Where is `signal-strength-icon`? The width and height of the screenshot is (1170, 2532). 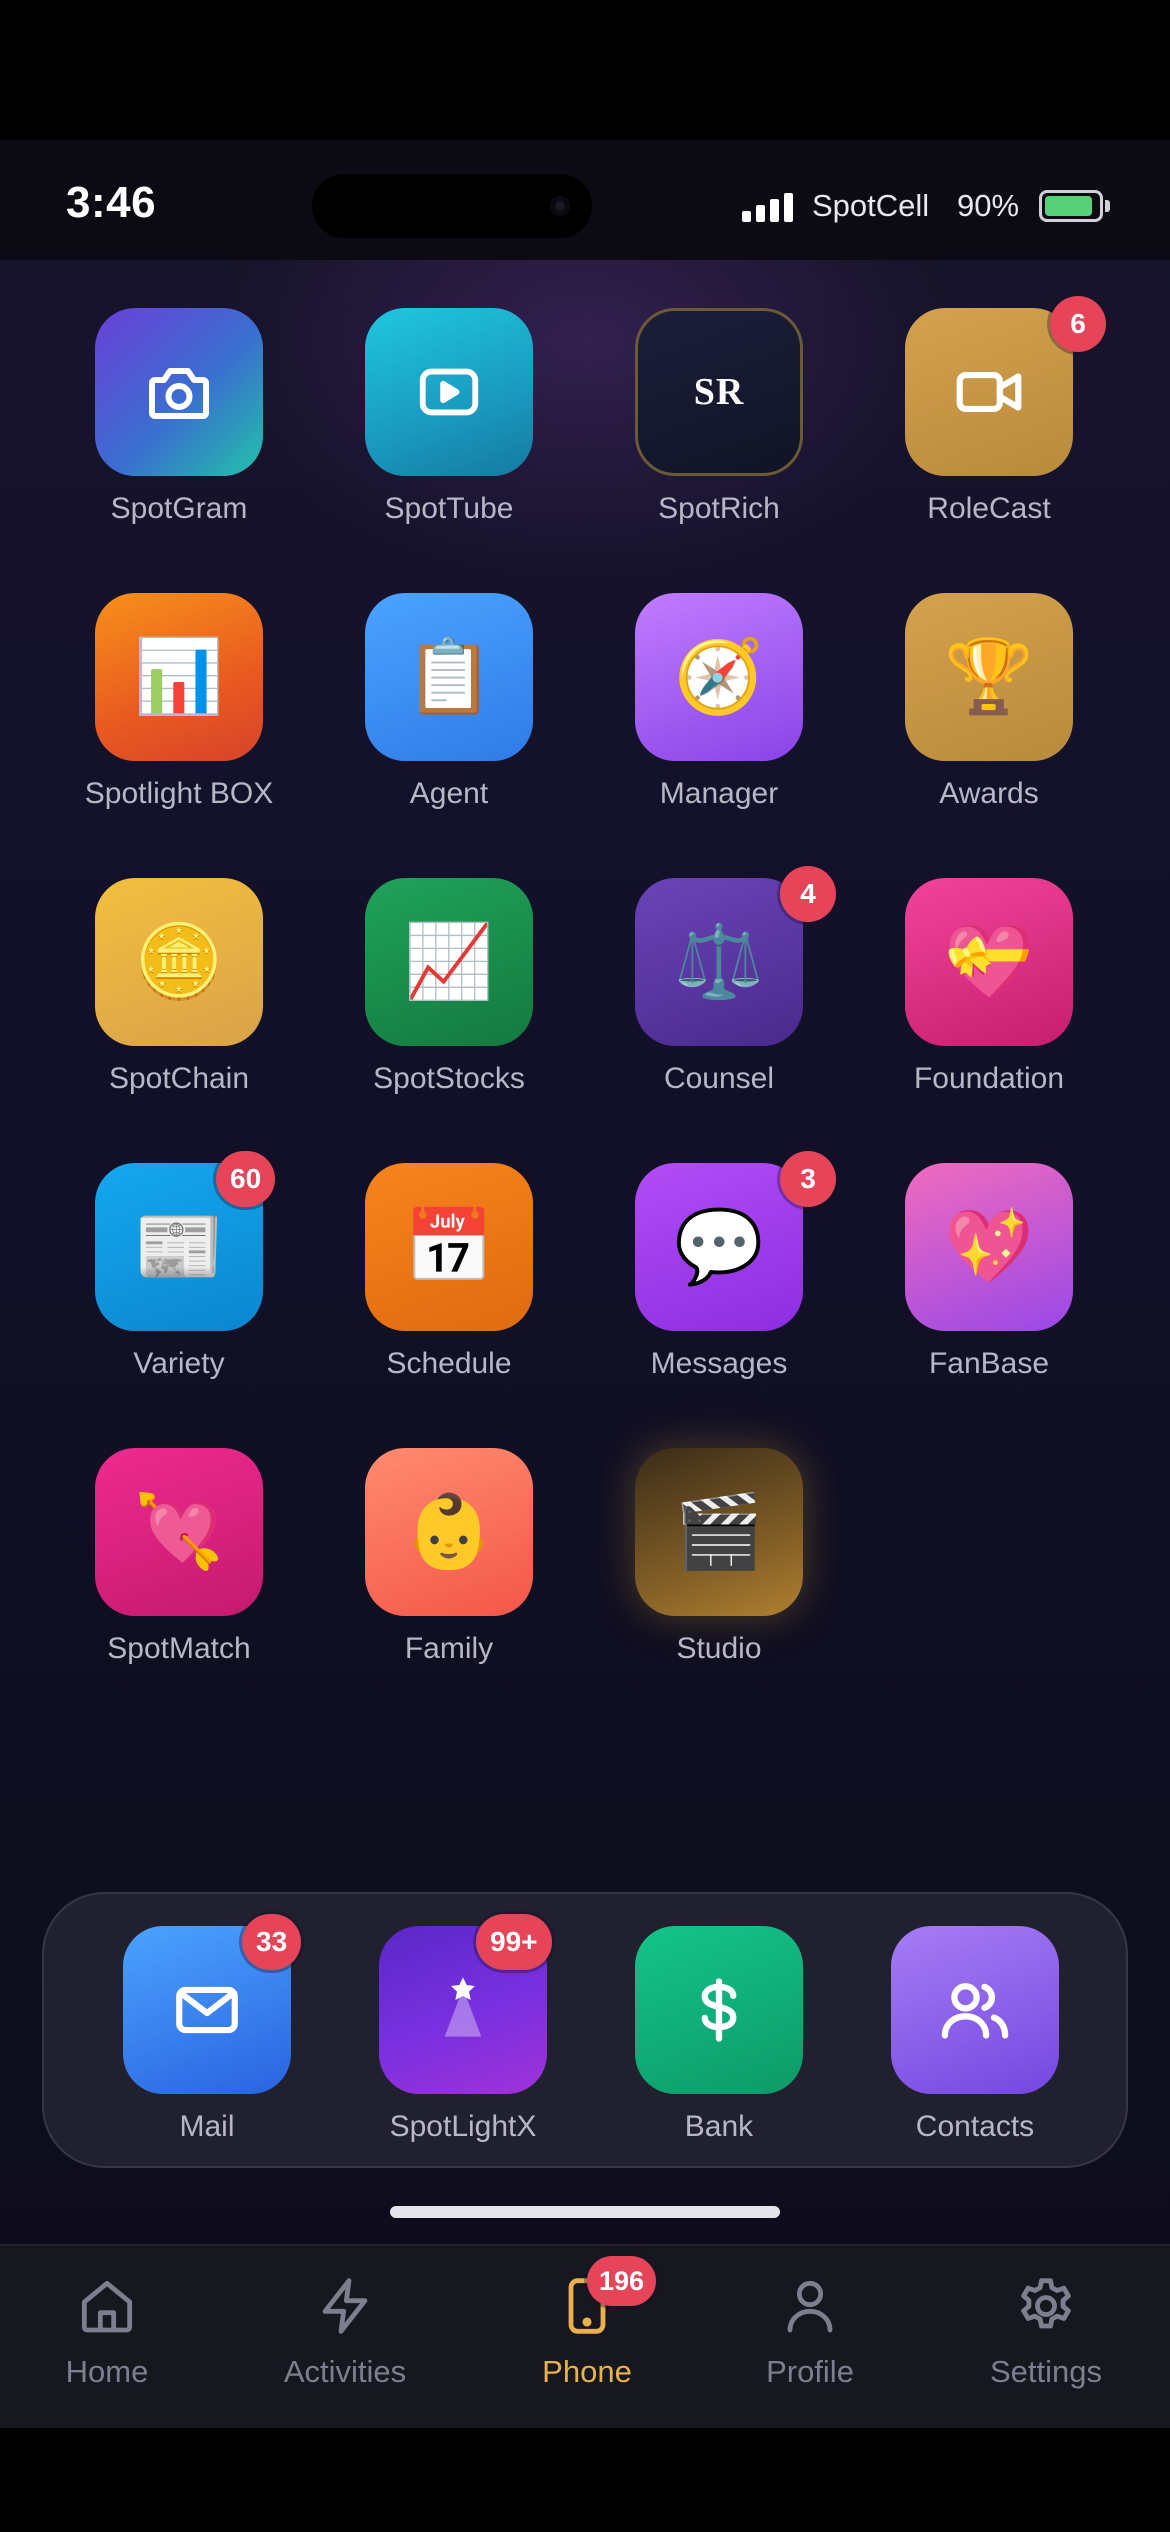
signal-strength-icon is located at coordinates (768, 207).